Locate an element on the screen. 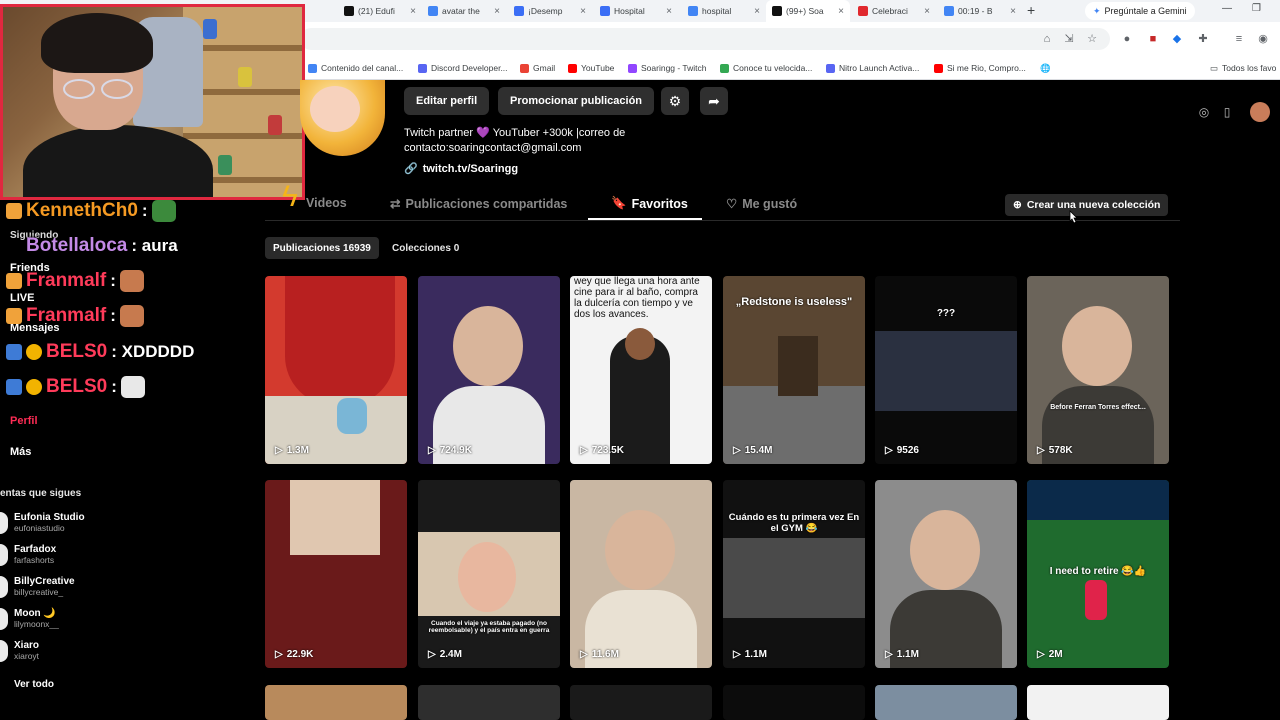 The width and height of the screenshot is (1280, 720). followed-account: Xiaro xiaroyt is located at coordinates (19, 651).